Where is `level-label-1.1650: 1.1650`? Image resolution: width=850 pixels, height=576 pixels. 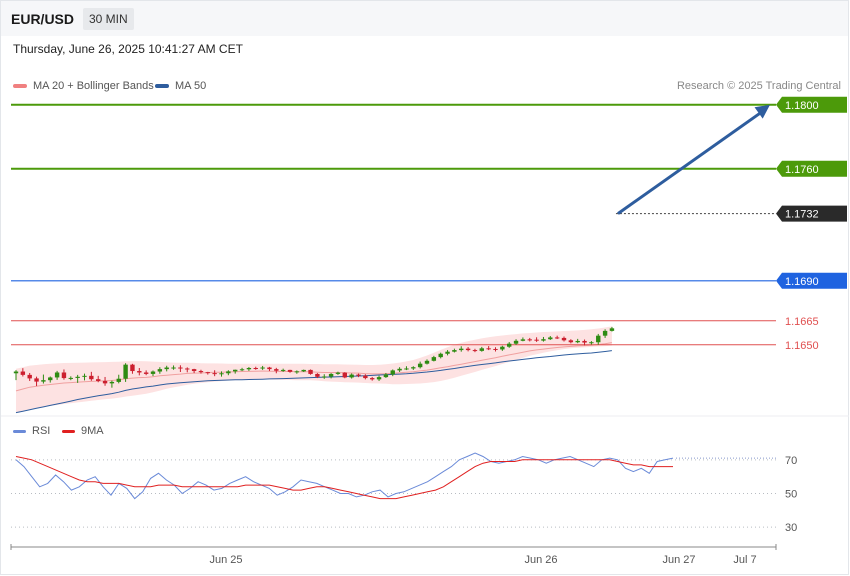
level-label-1.1650: 1.1650 is located at coordinates (802, 346).